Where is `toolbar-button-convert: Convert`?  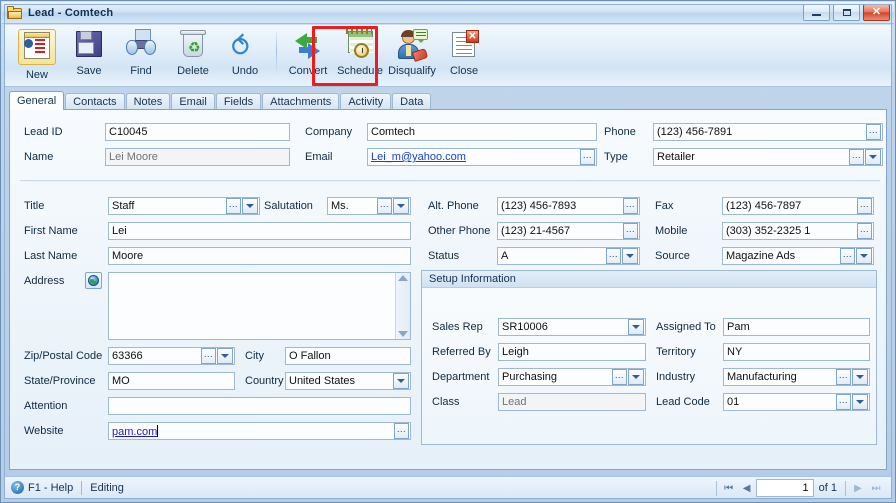
toolbar-button-convert: Convert is located at coordinates (308, 55).